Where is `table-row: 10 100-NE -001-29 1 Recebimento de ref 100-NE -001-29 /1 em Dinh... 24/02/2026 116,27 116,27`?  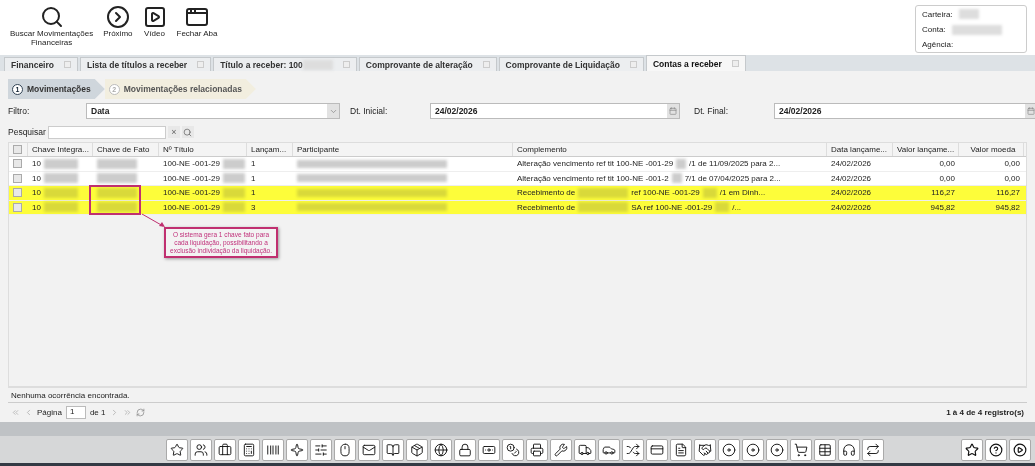
table-row: 10 100-NE -001-29 1 Recebimento de ref 100-NE -001-29 /1 em Dinh... 24/02/2026 116,27 116,27 is located at coordinates (517, 193).